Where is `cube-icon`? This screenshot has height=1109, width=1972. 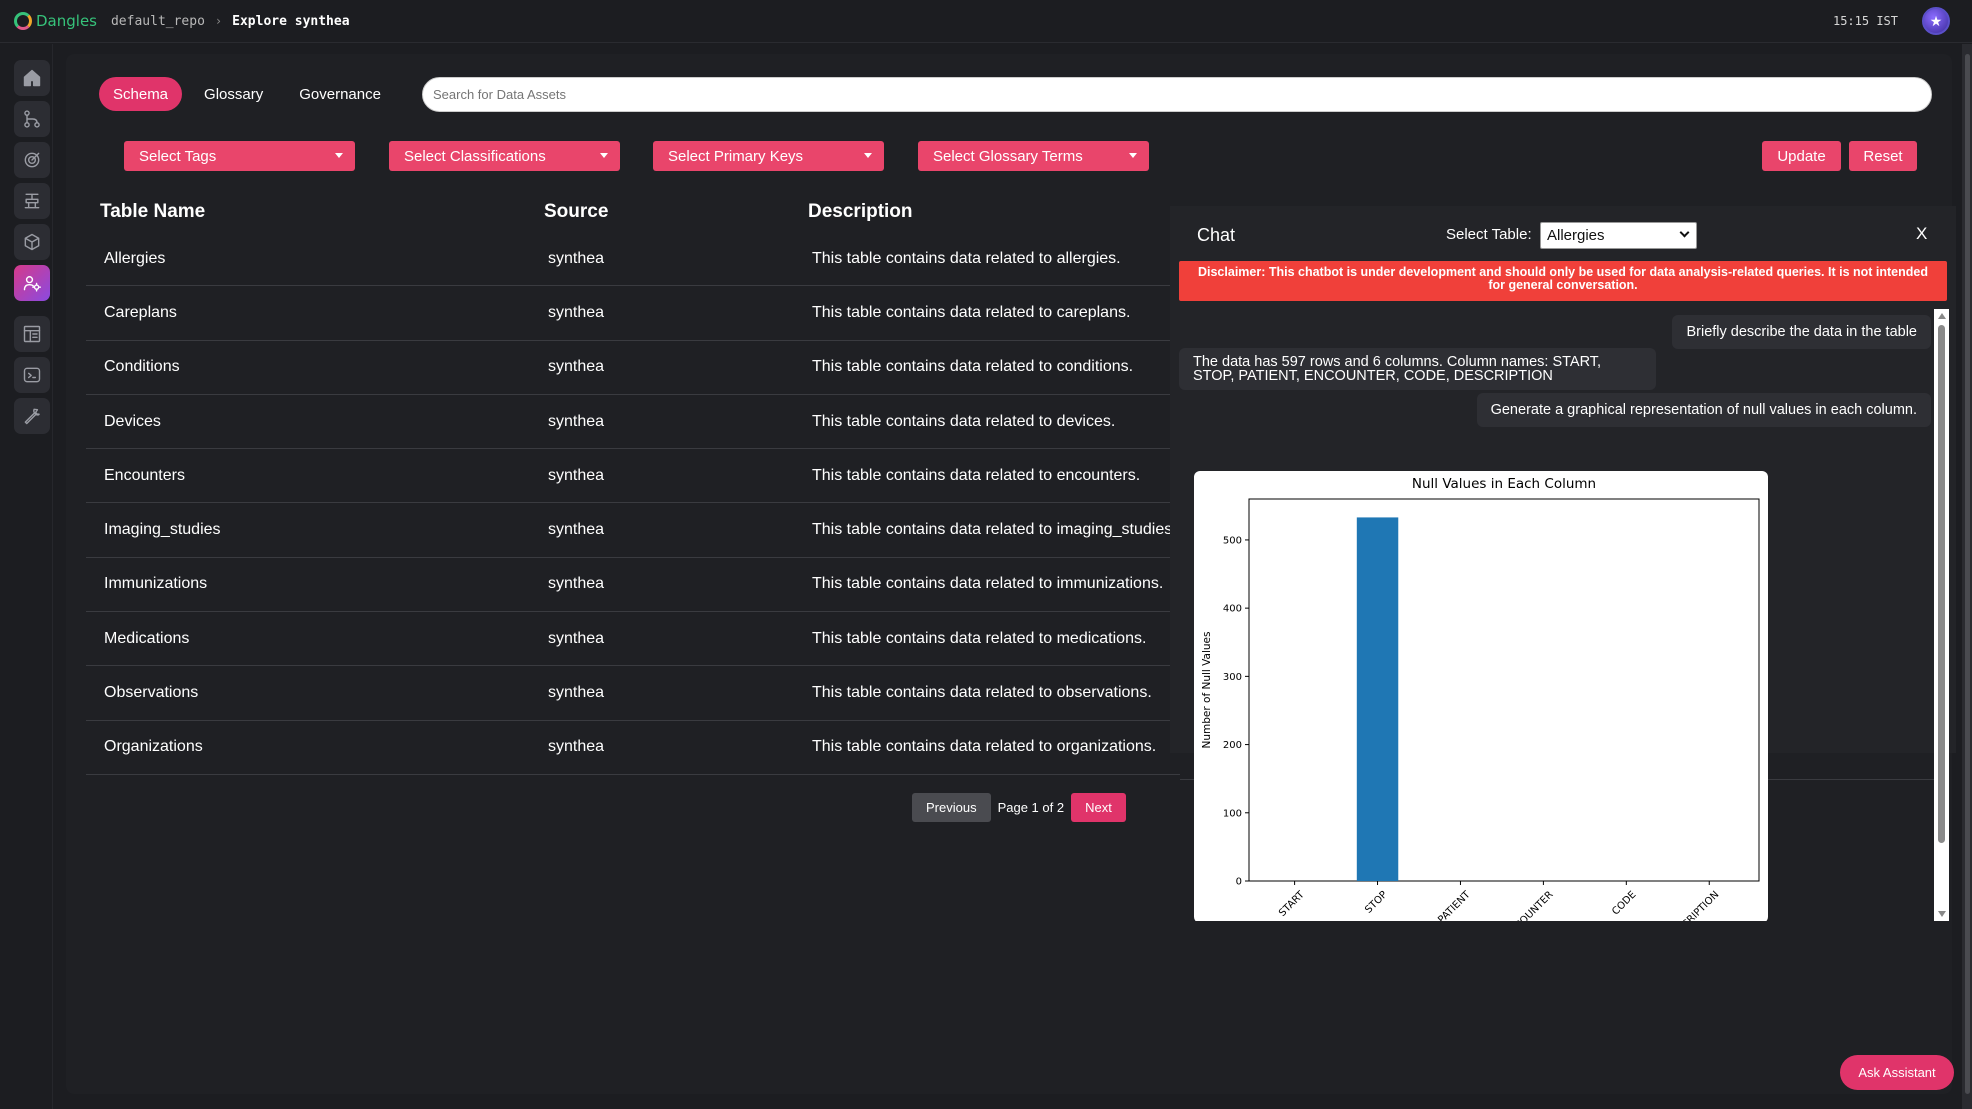
cube-icon is located at coordinates (32, 242).